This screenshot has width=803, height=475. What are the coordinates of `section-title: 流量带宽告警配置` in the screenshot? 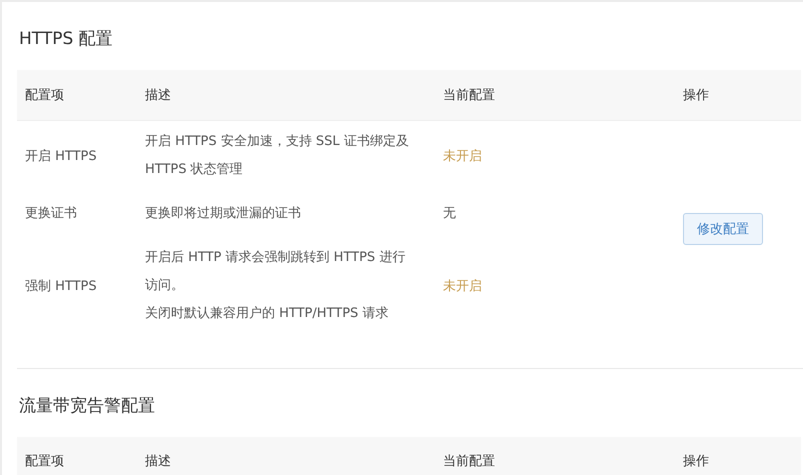 It's located at (87, 406).